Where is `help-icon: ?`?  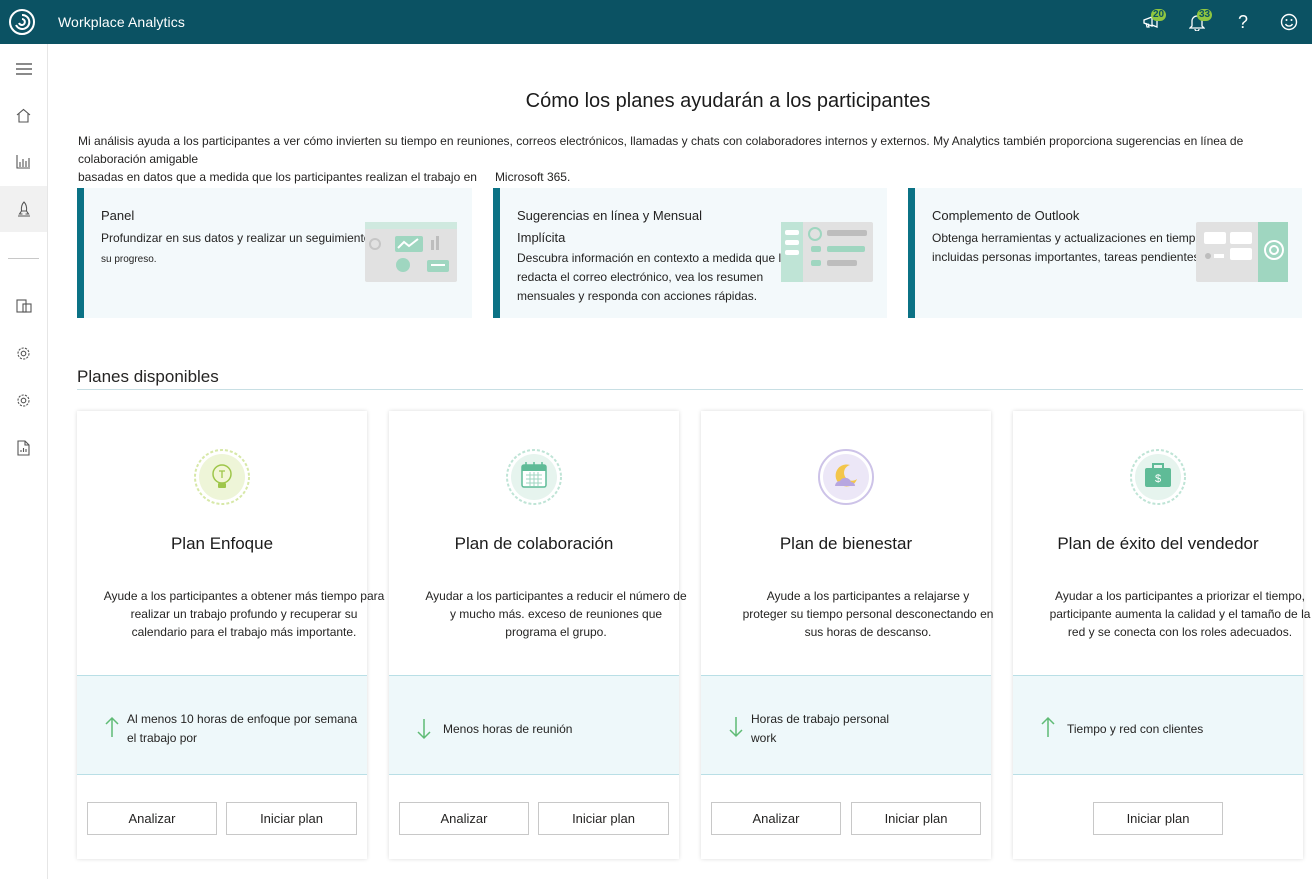
help-icon: ? is located at coordinates (1242, 21).